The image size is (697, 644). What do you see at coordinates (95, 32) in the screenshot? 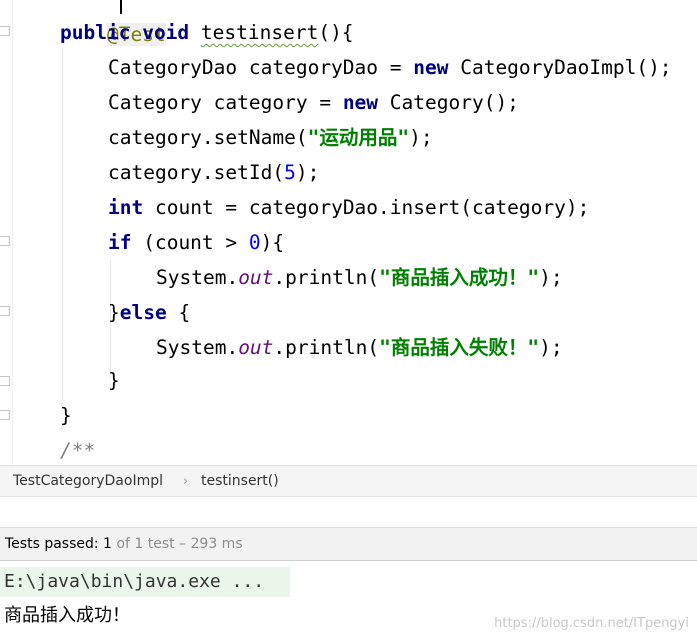
I see `keyword-public: public` at bounding box center [95, 32].